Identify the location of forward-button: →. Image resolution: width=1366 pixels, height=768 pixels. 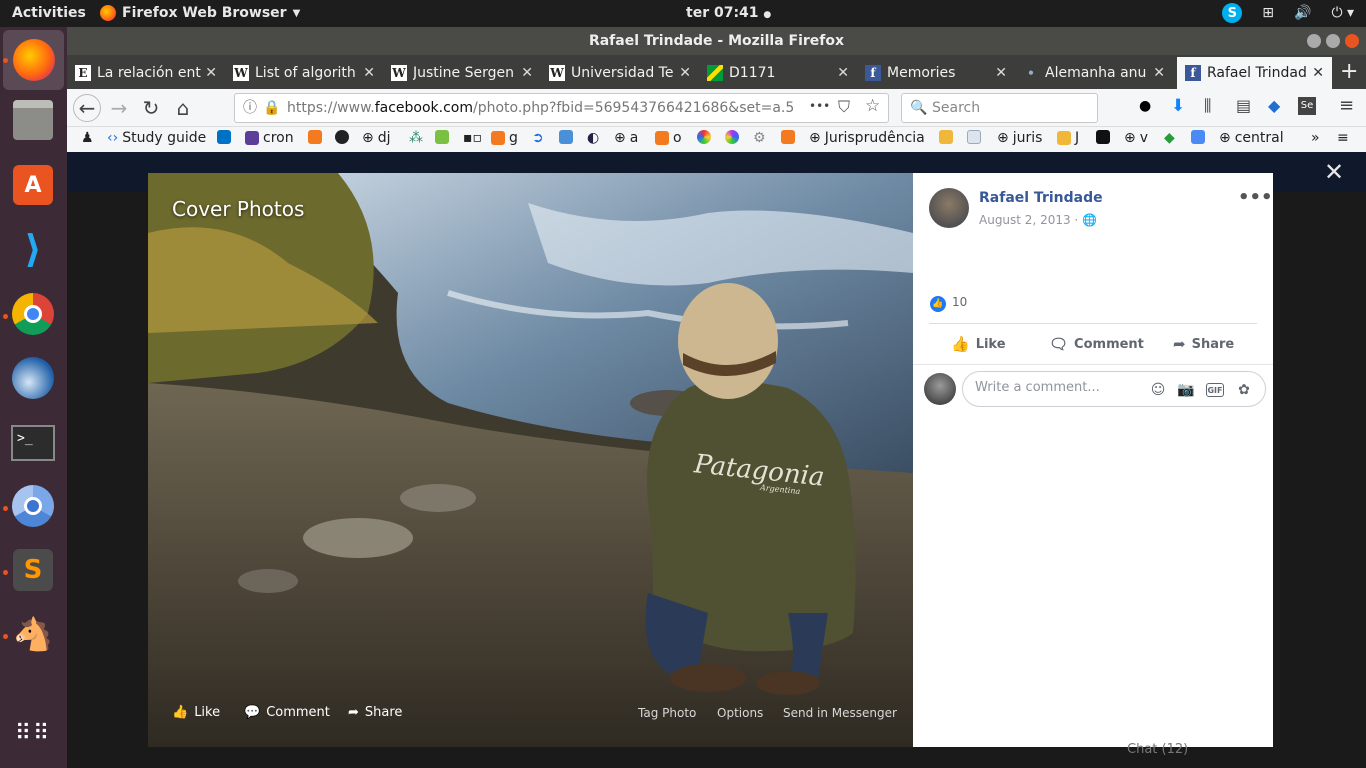
(119, 108).